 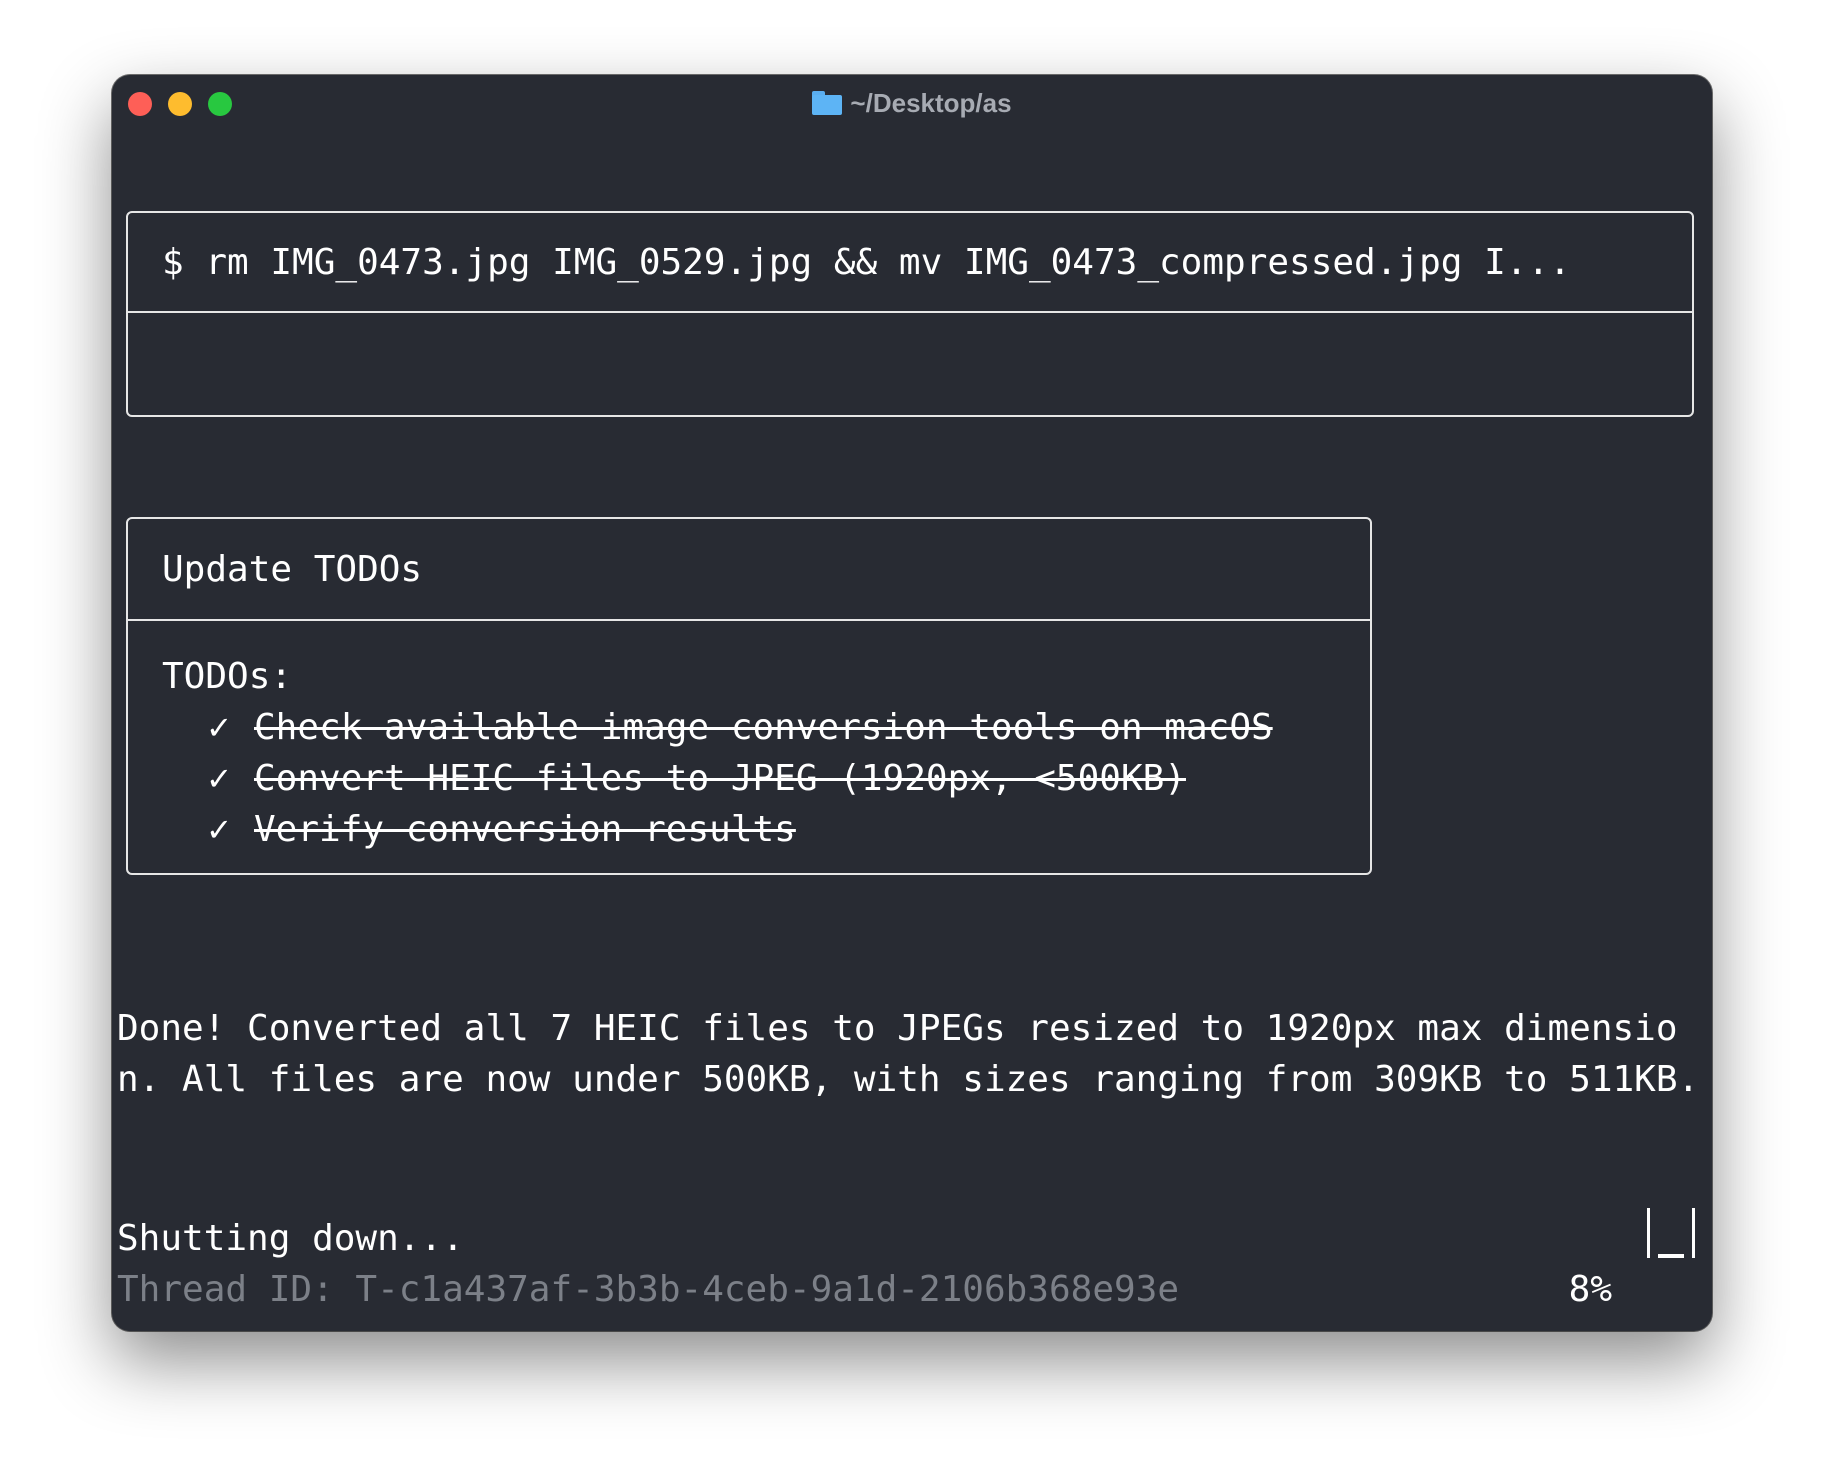 What do you see at coordinates (749, 570) in the screenshot?
I see `todo-header: Update TODOs` at bounding box center [749, 570].